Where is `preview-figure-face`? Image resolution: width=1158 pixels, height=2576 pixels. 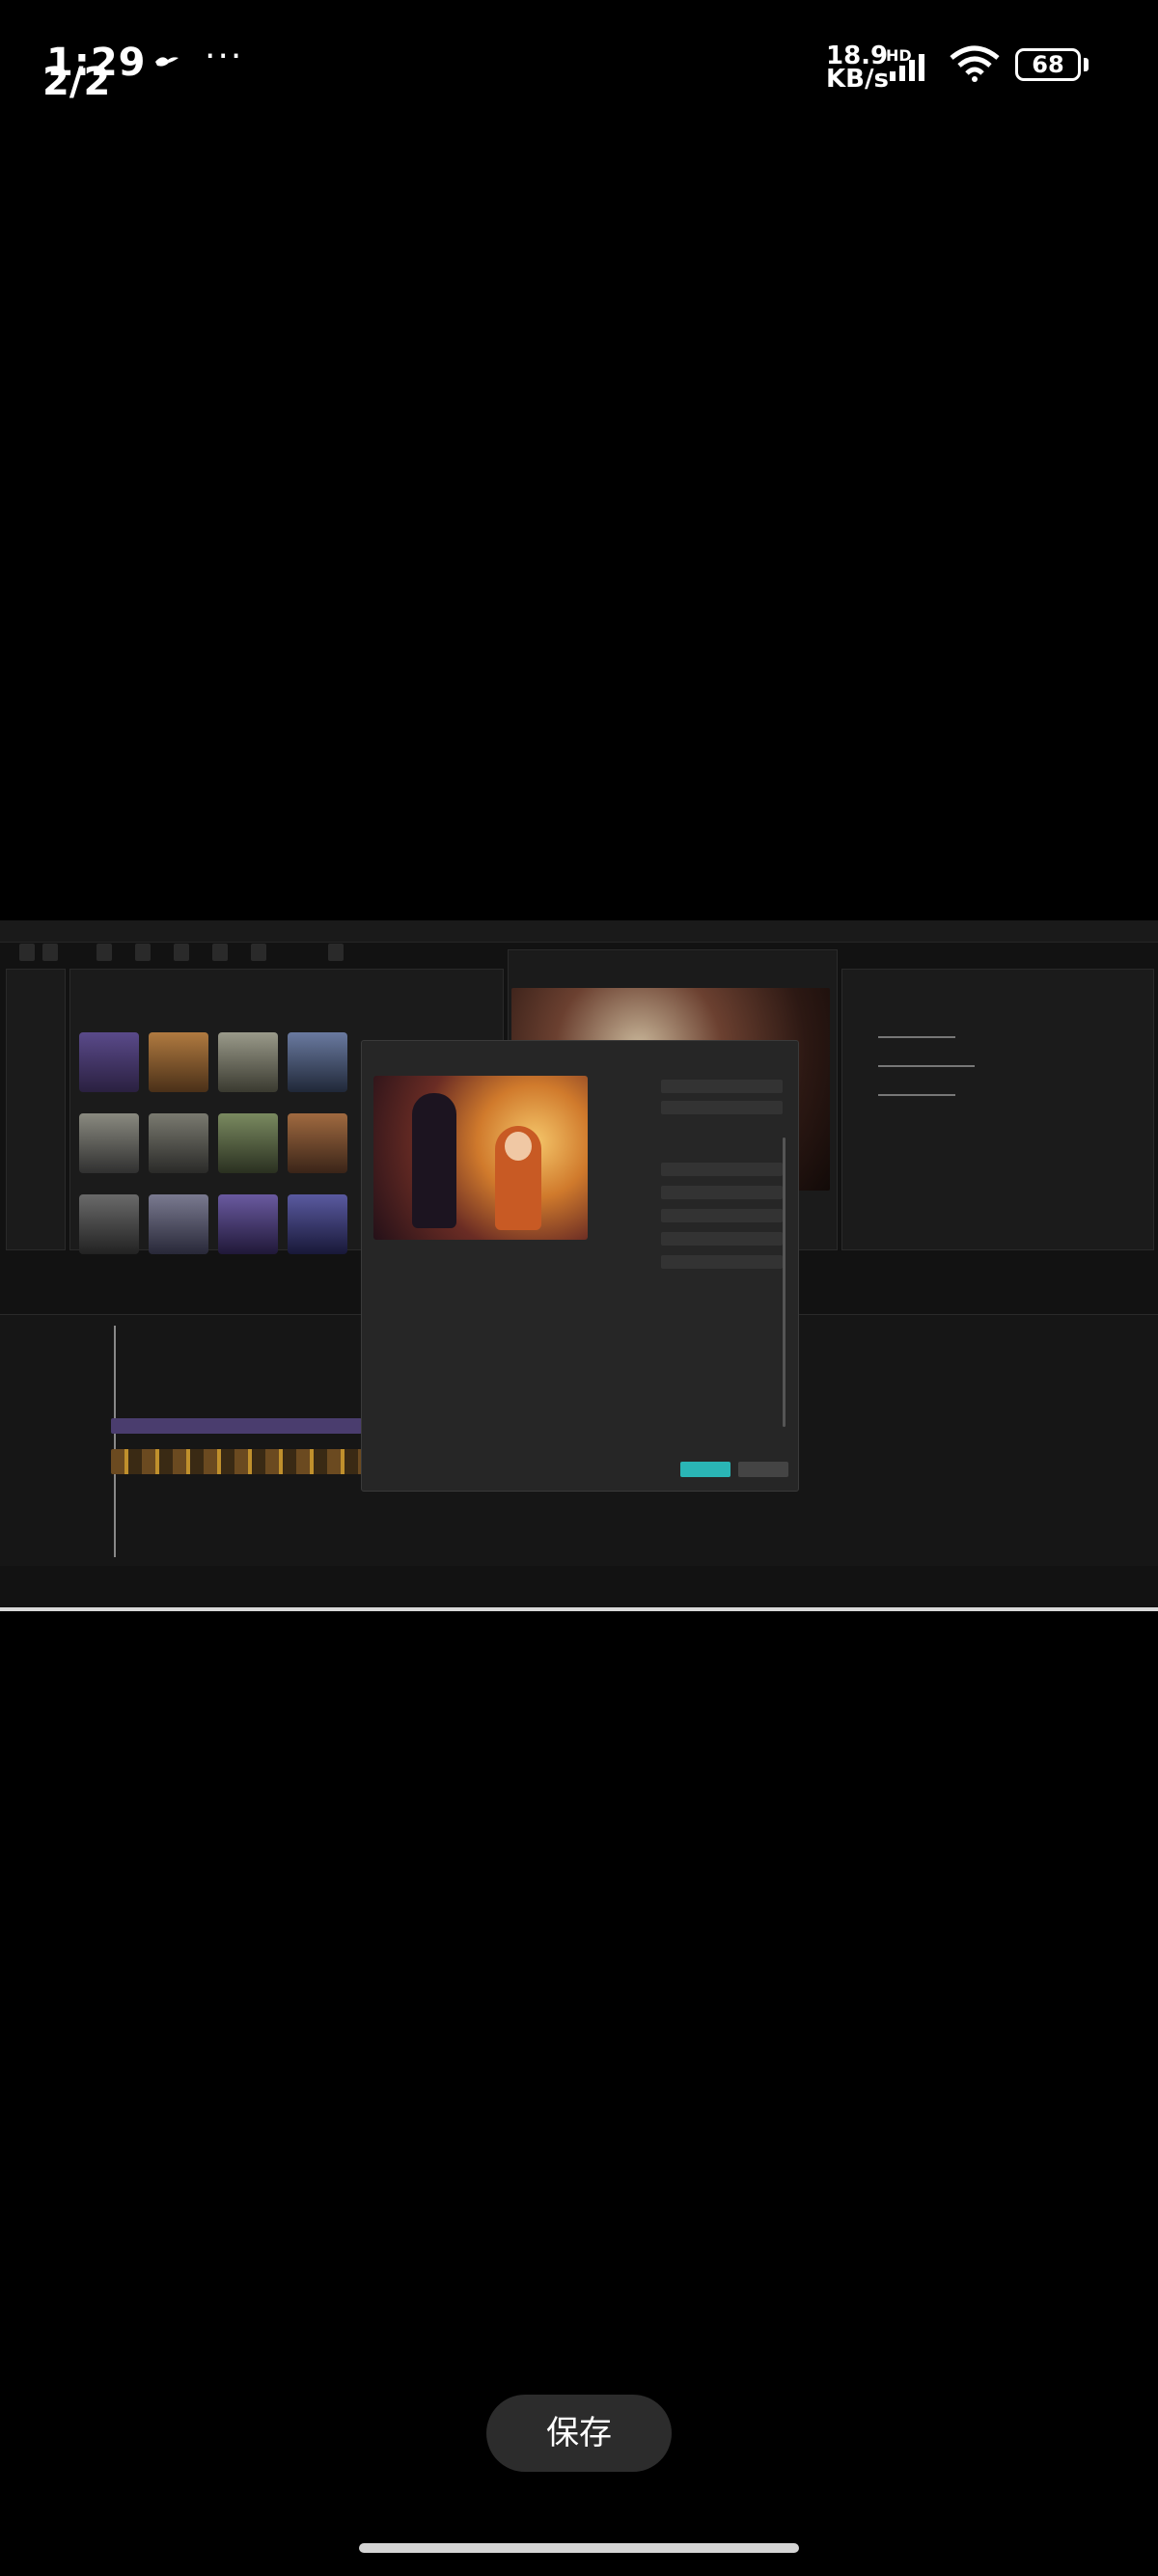 preview-figure-face is located at coordinates (518, 1147).